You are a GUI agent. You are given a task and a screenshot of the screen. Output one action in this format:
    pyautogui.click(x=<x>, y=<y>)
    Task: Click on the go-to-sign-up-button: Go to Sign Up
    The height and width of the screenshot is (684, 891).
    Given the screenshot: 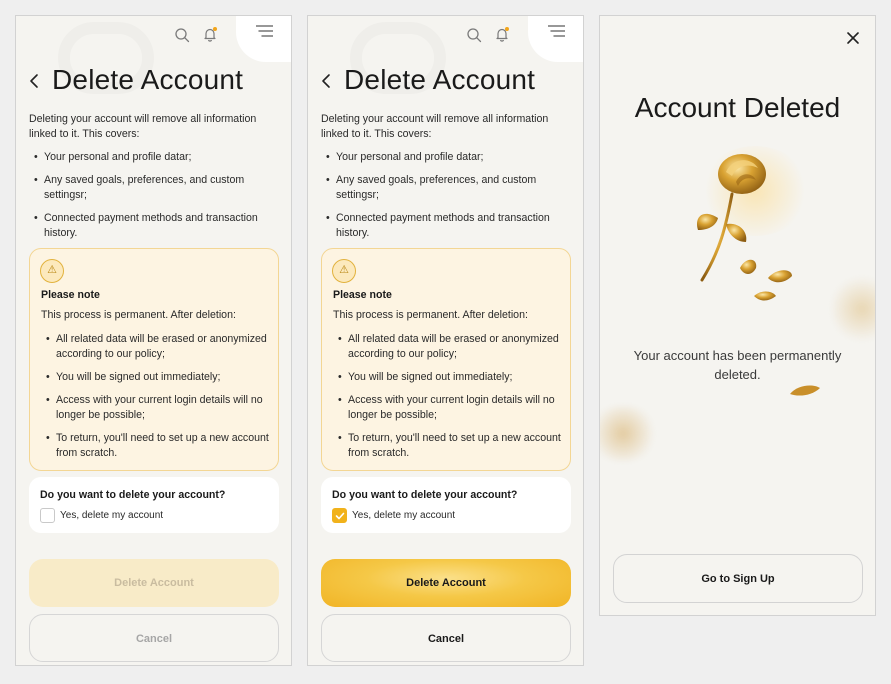 What is the action you would take?
    pyautogui.click(x=738, y=578)
    